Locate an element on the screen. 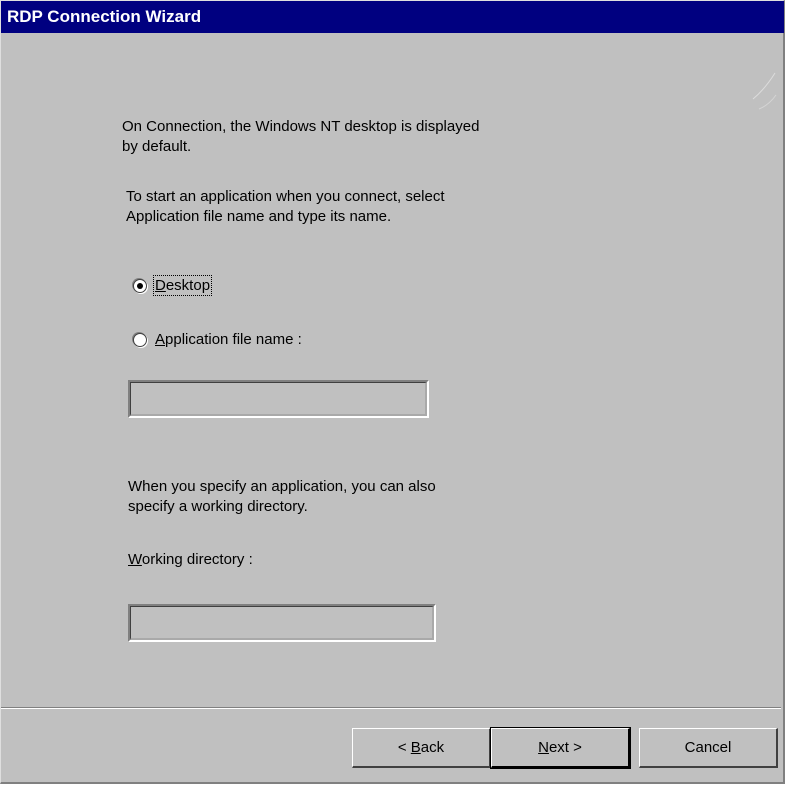 The height and width of the screenshot is (788, 791). radio-desktop-label: Desktop is located at coordinates (182, 285).